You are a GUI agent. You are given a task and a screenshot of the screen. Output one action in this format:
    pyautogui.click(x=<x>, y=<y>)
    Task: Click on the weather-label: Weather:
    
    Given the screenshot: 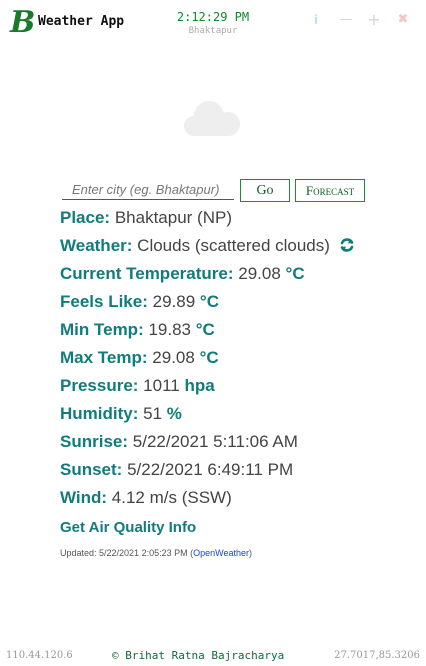 What is the action you would take?
    pyautogui.click(x=96, y=245)
    